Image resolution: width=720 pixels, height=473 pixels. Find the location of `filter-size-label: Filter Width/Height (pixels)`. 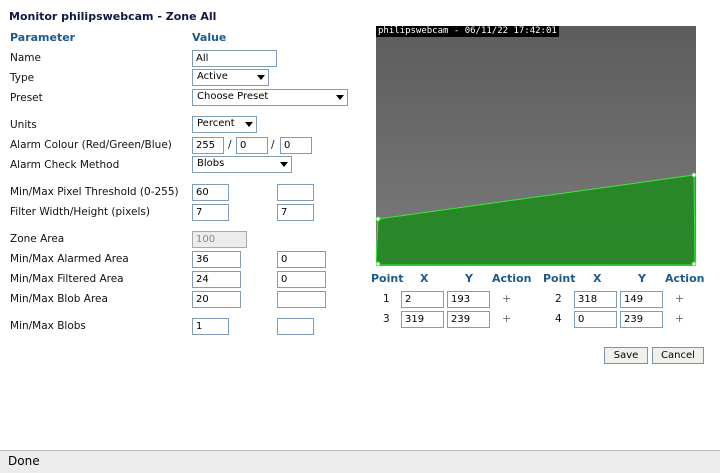

filter-size-label: Filter Width/Height (pixels) is located at coordinates (80, 212).